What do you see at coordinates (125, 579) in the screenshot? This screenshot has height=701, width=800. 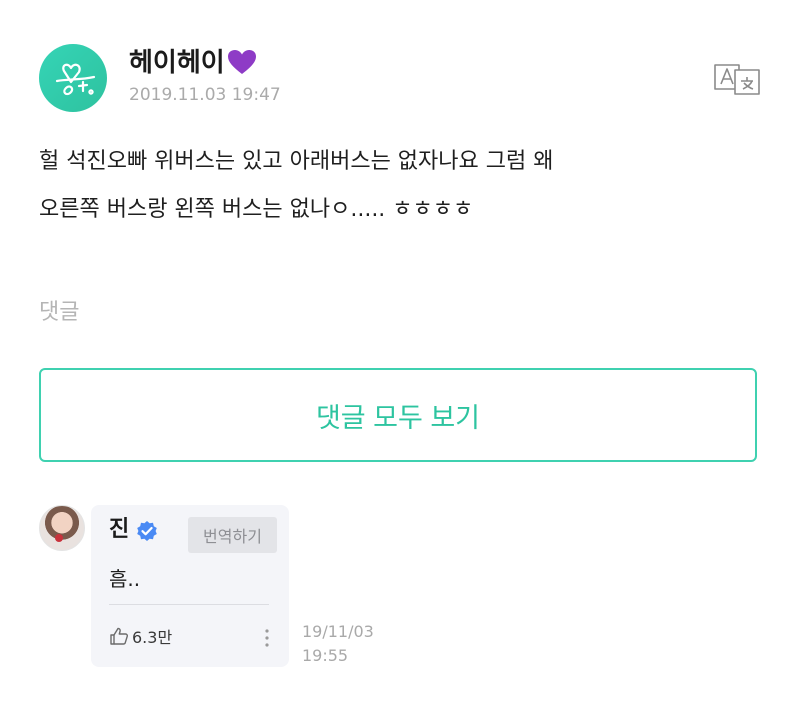 I see `comment-text: 흠..` at bounding box center [125, 579].